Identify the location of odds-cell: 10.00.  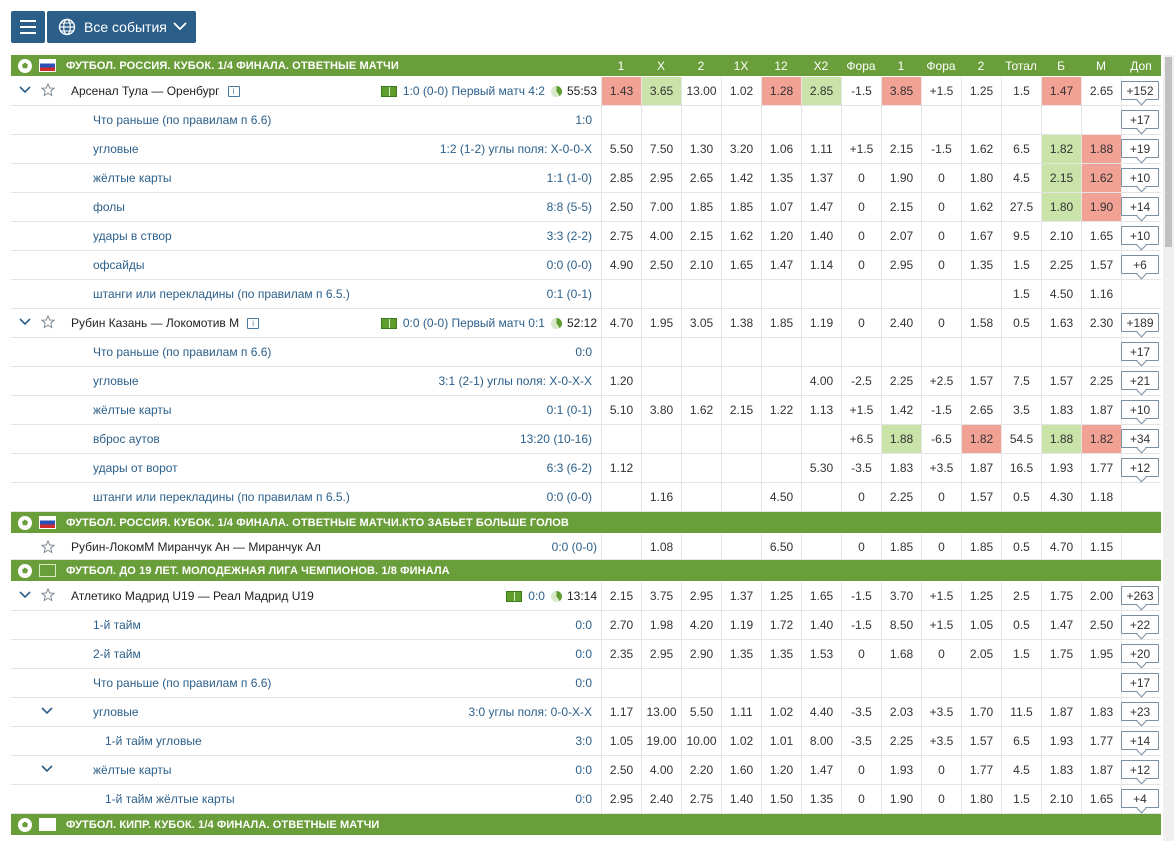
(701, 741).